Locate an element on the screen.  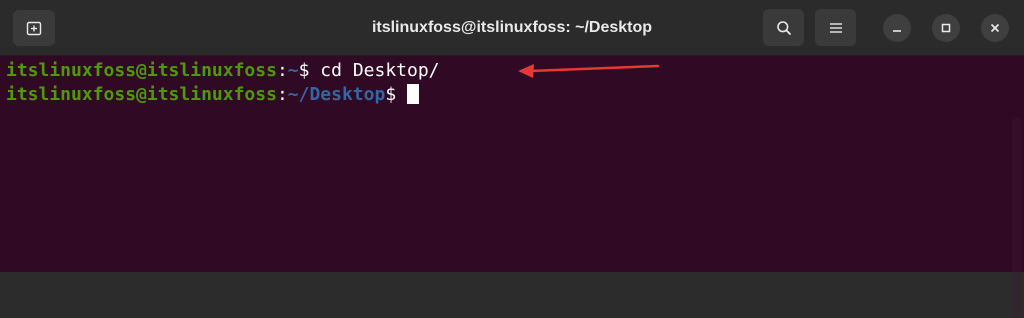
text-cursor is located at coordinates (413, 94).